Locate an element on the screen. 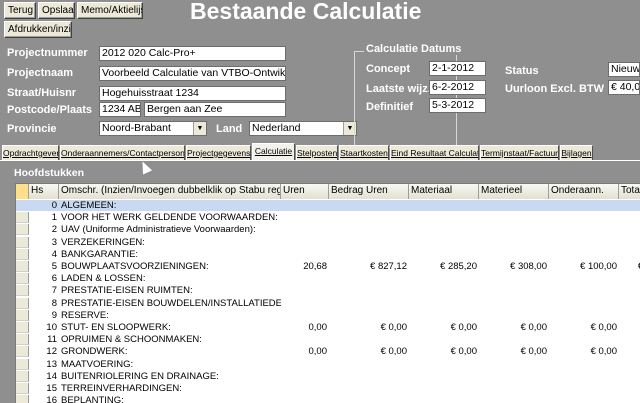 This screenshot has height=403, width=640. table-row: 7 PRESTATIE-EISEN RUIMTEN: is located at coordinates (328, 290).